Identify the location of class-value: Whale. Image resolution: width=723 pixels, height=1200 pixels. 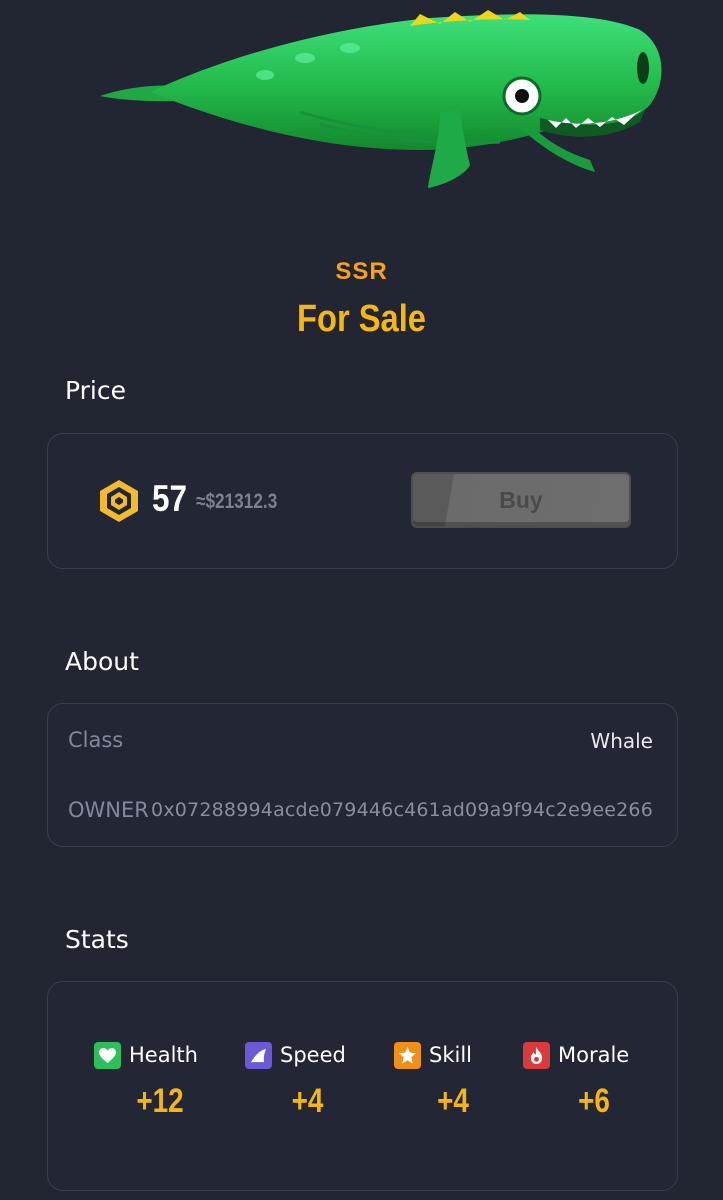
(621, 741).